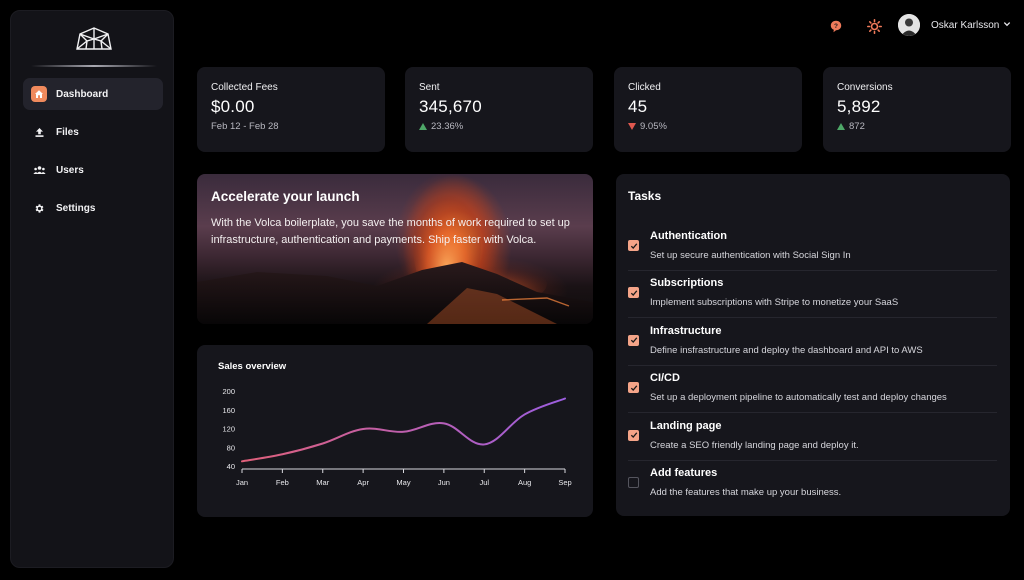 The height and width of the screenshot is (580, 1024). What do you see at coordinates (564, 482) in the screenshot?
I see `x-tick-label: Sep` at bounding box center [564, 482].